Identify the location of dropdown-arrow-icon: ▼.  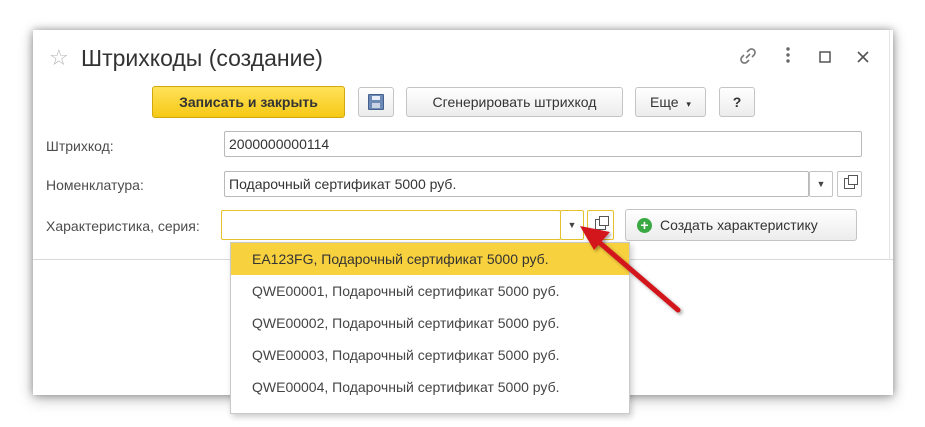
(821, 184).